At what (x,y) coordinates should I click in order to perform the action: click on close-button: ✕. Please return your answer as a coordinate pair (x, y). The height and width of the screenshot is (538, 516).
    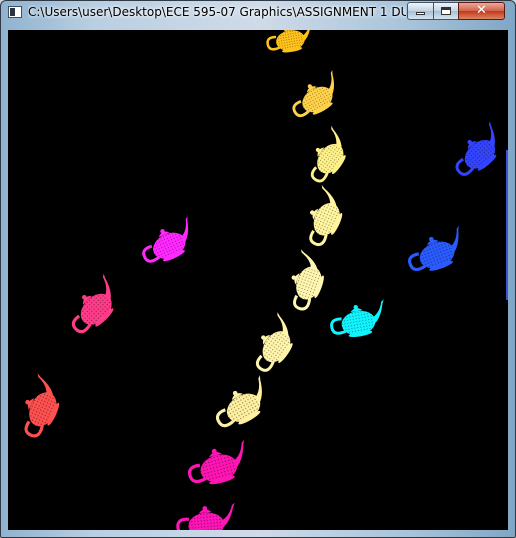
    Looking at the image, I should click on (481, 11).